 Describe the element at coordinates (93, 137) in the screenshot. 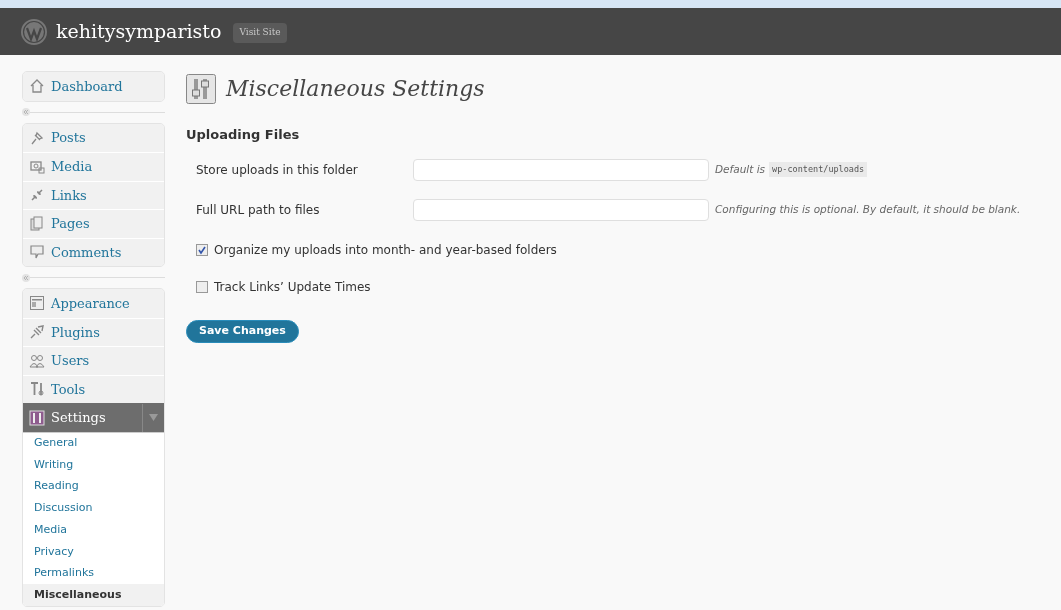

I see `menu-item: Posts` at that location.